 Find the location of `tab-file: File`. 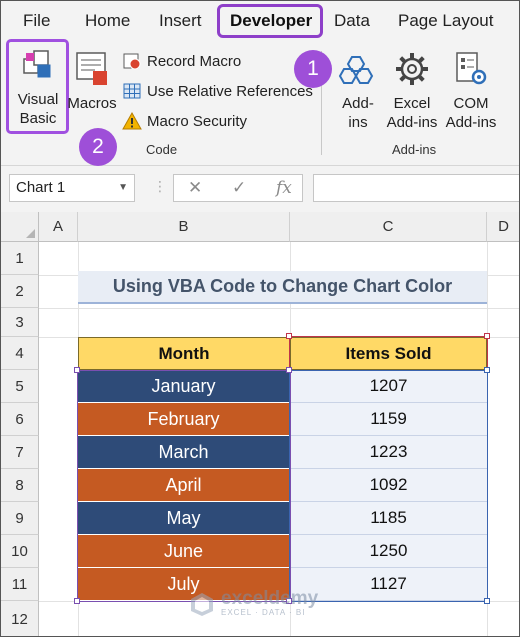

tab-file: File is located at coordinates (36, 21).